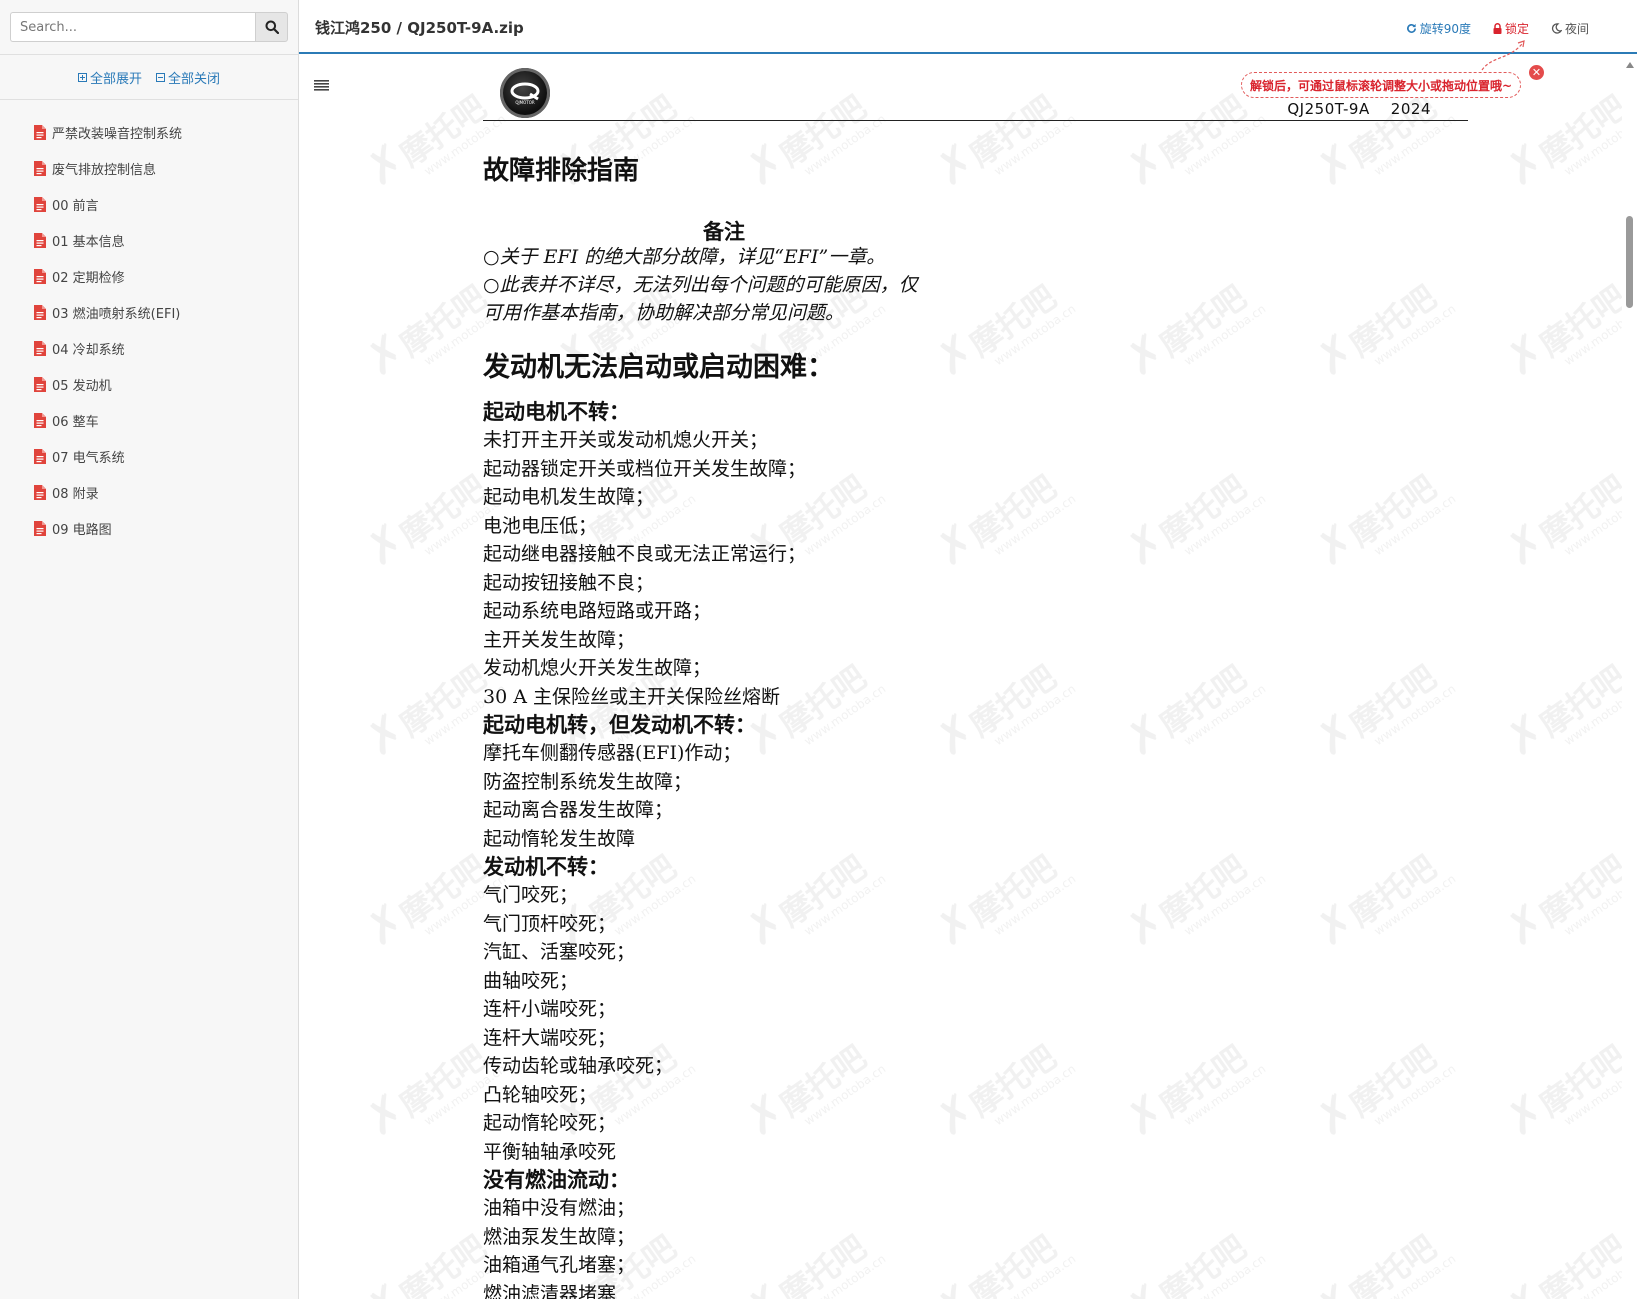  What do you see at coordinates (108, 312) in the screenshot?
I see `chapter-item: 03 燃油喷射系统(EFI)` at bounding box center [108, 312].